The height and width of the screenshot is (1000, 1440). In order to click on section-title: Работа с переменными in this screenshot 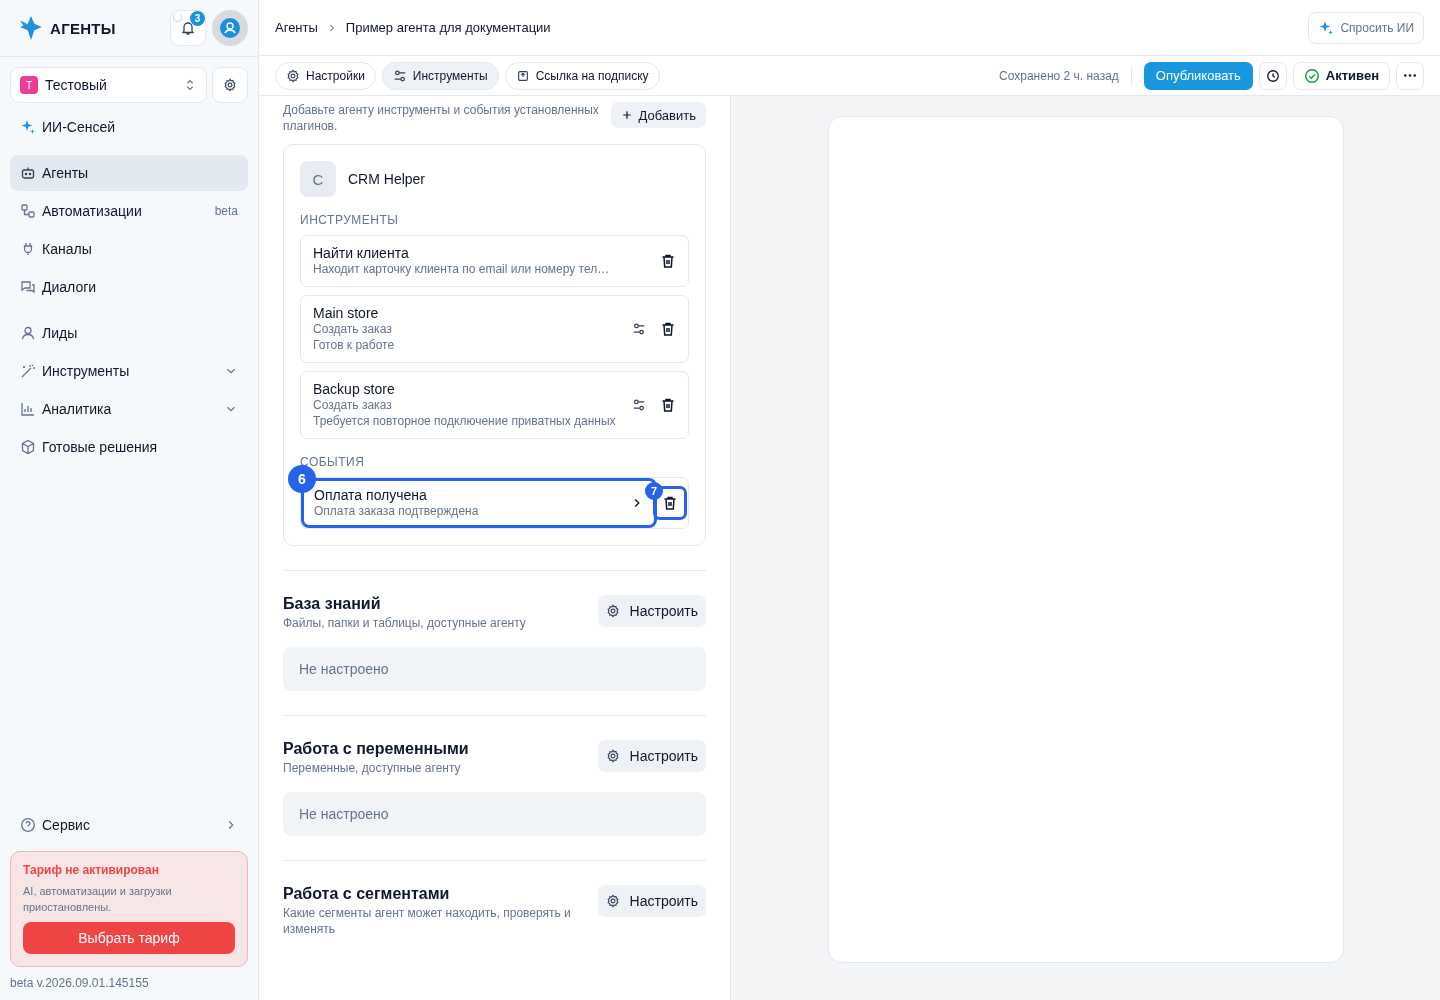, I will do `click(376, 749)`.